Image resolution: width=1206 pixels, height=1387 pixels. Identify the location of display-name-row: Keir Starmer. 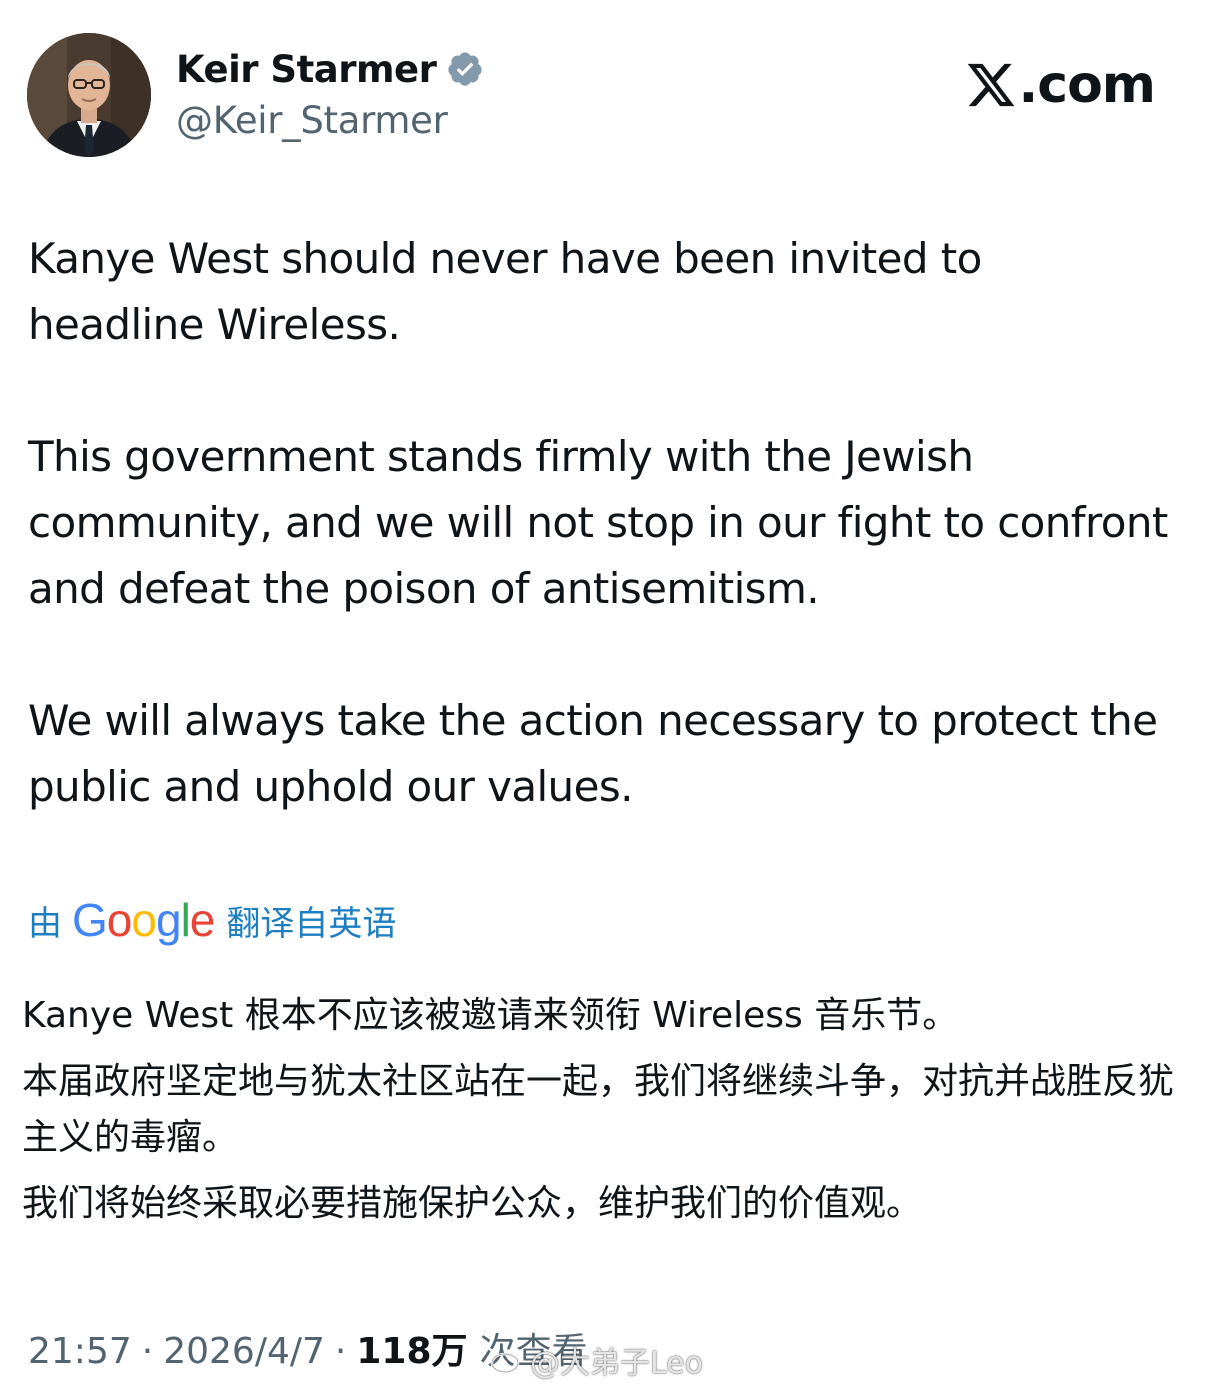
(330, 69).